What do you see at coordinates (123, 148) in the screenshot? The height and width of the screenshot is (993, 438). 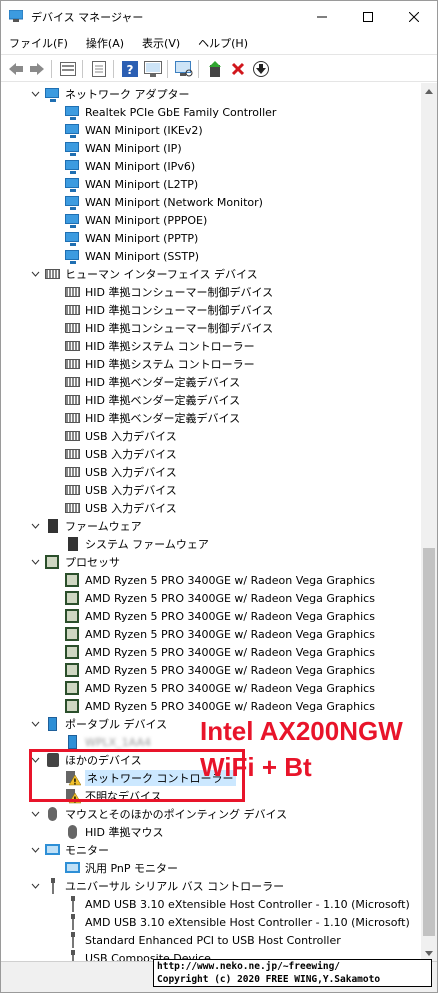 I see `device-item: WAN Miniport (IP)` at bounding box center [123, 148].